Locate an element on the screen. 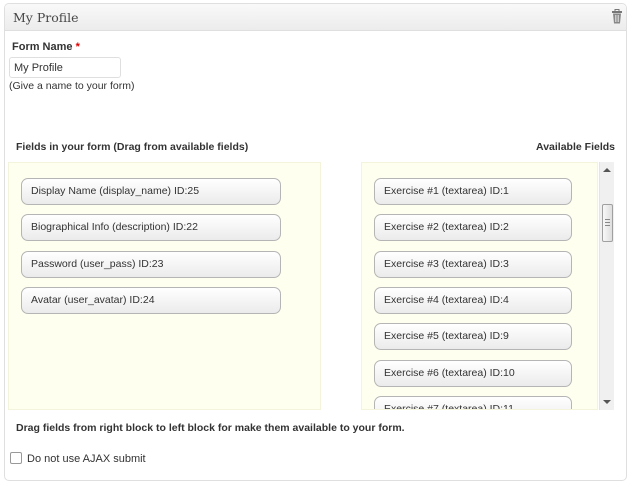 Image resolution: width=631 pixels, height=485 pixels. form-field-item: Biographical Info (description) ID:22 is located at coordinates (151, 227).